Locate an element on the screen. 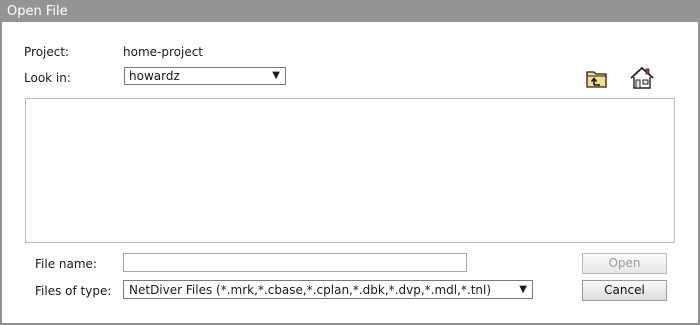 This screenshot has width=700, height=325. file-name-label: File name: is located at coordinates (66, 264).